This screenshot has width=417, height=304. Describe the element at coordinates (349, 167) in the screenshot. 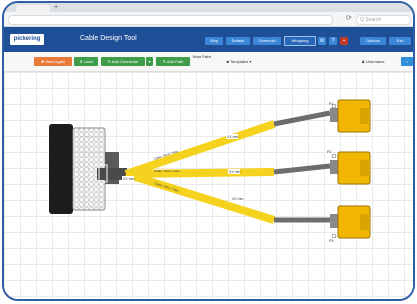

I see `connector-p2: P2` at that location.